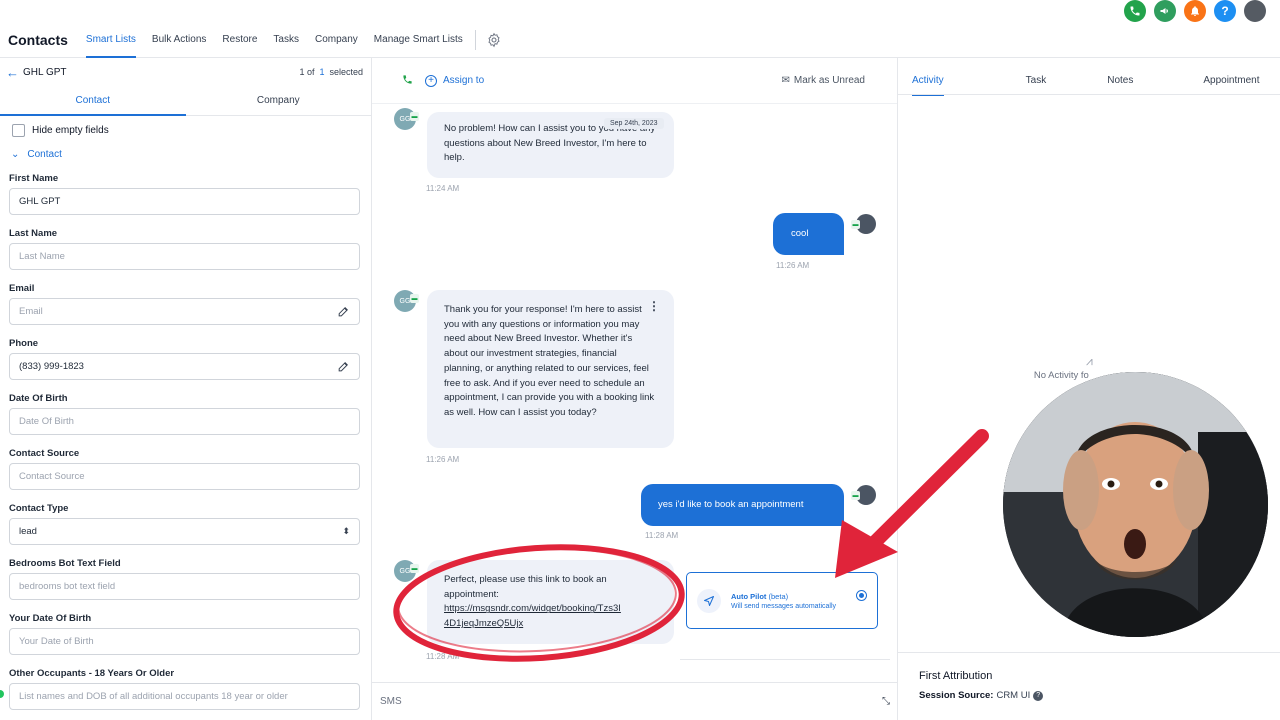 This screenshot has height=720, width=1280. Describe the element at coordinates (185, 148) in the screenshot. I see `contact-section-toggle: ⌄ Contact` at that location.